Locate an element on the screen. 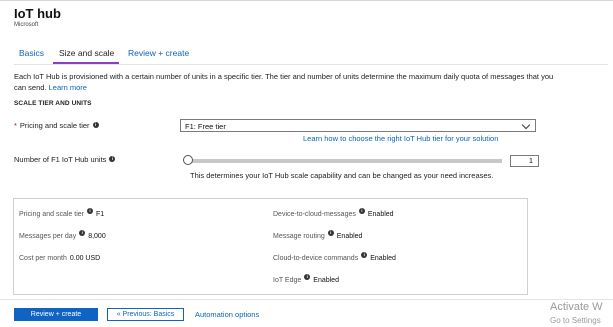  tab-review-create: Review + create is located at coordinates (158, 53).